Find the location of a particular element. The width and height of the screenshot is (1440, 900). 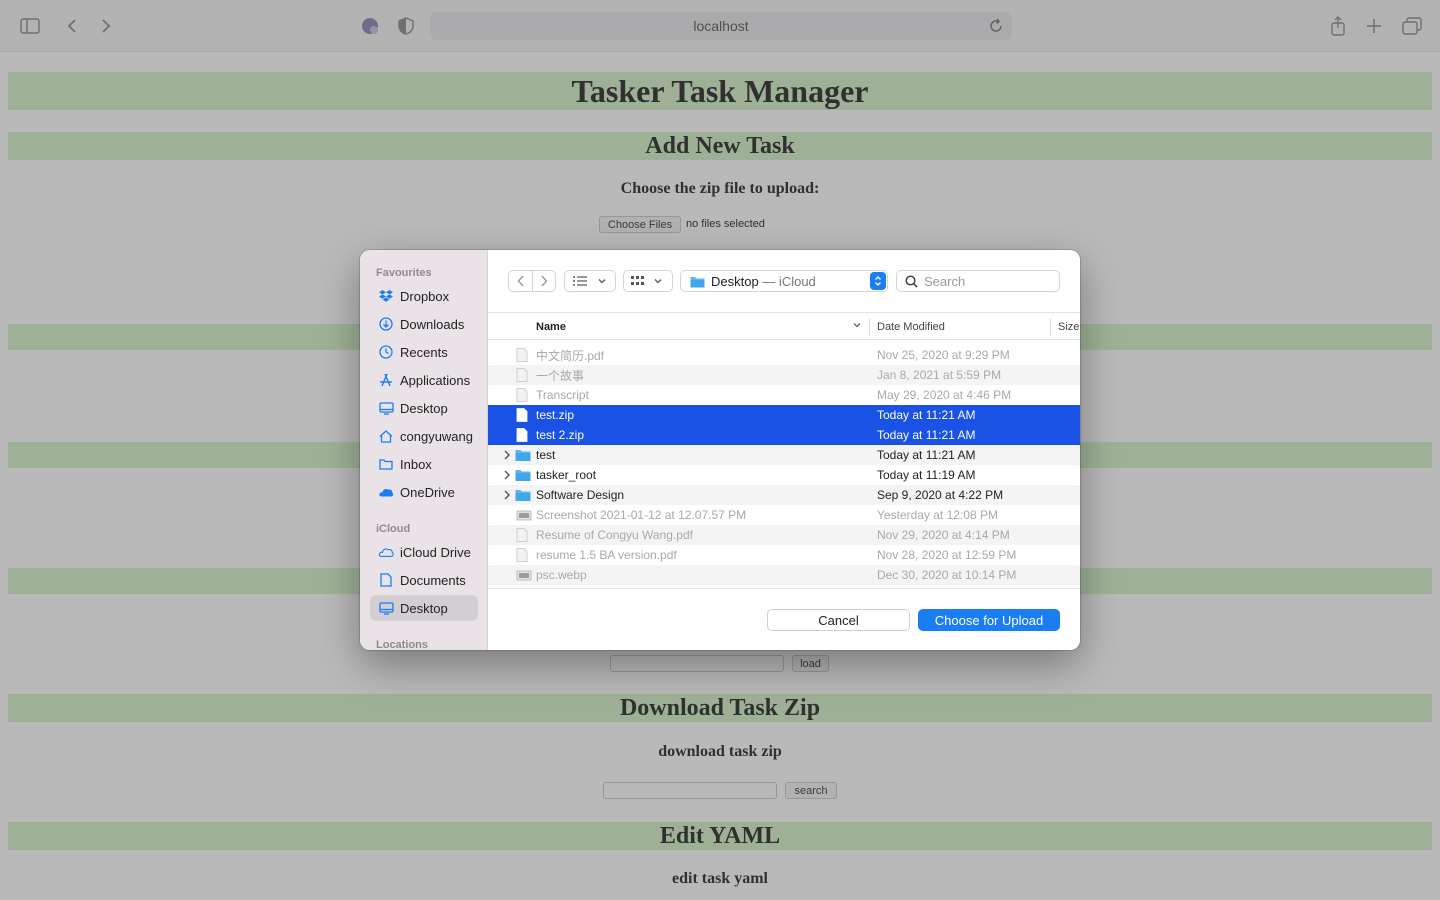

file-row: psc.webp Dec 30, 2020 at 10:14 PM is located at coordinates (784, 575).